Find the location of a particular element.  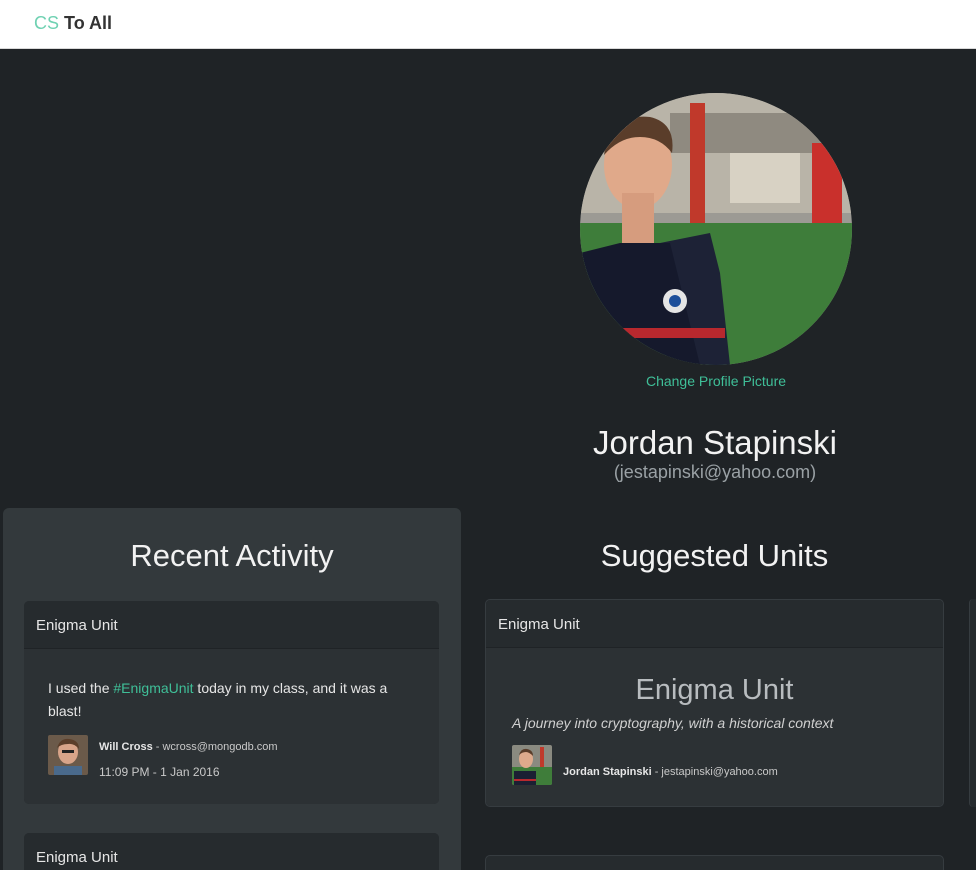

profile-picture is located at coordinates (716, 229).